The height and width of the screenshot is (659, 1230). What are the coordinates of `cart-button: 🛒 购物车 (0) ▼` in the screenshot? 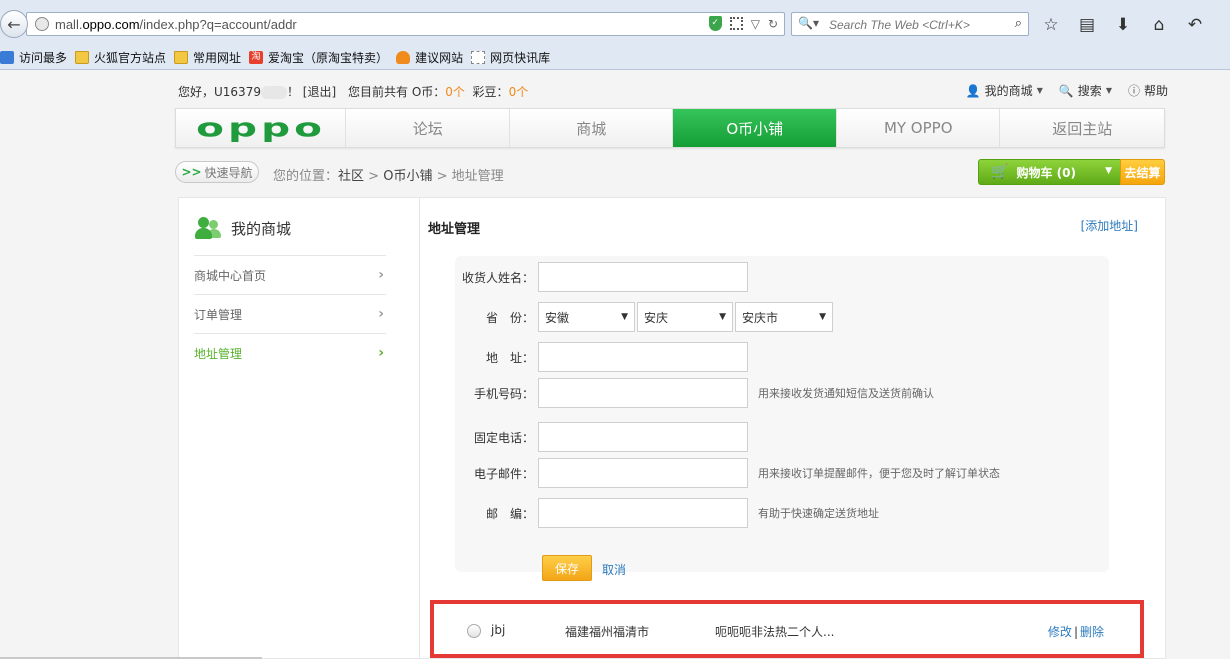 It's located at (1049, 172).